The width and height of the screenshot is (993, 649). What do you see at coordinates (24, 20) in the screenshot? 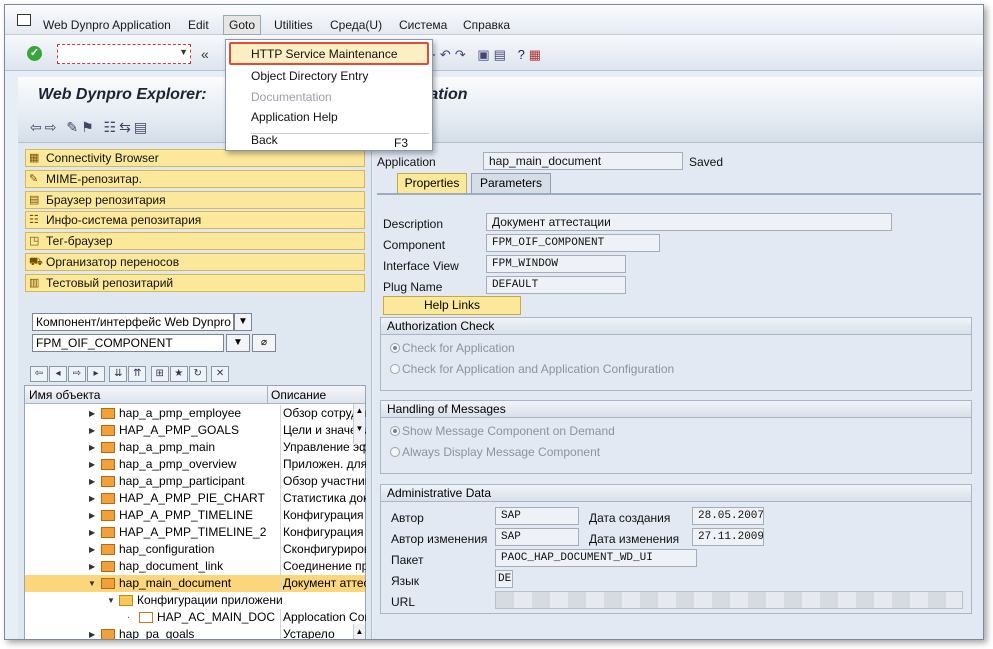
I see `system-menu-icon` at bounding box center [24, 20].